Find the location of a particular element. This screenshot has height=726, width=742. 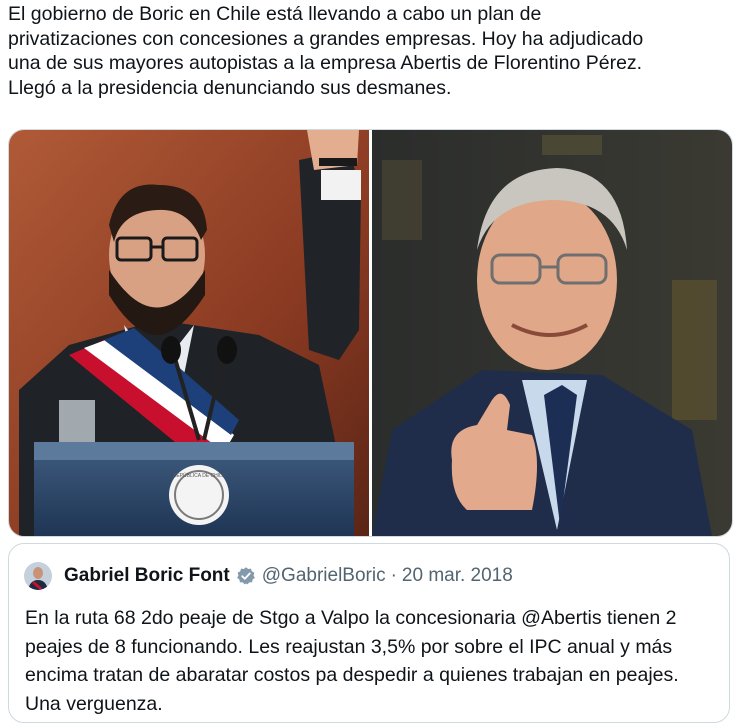

podium-seal-text: REPÚBLICA DE CHILE is located at coordinates (199, 475).